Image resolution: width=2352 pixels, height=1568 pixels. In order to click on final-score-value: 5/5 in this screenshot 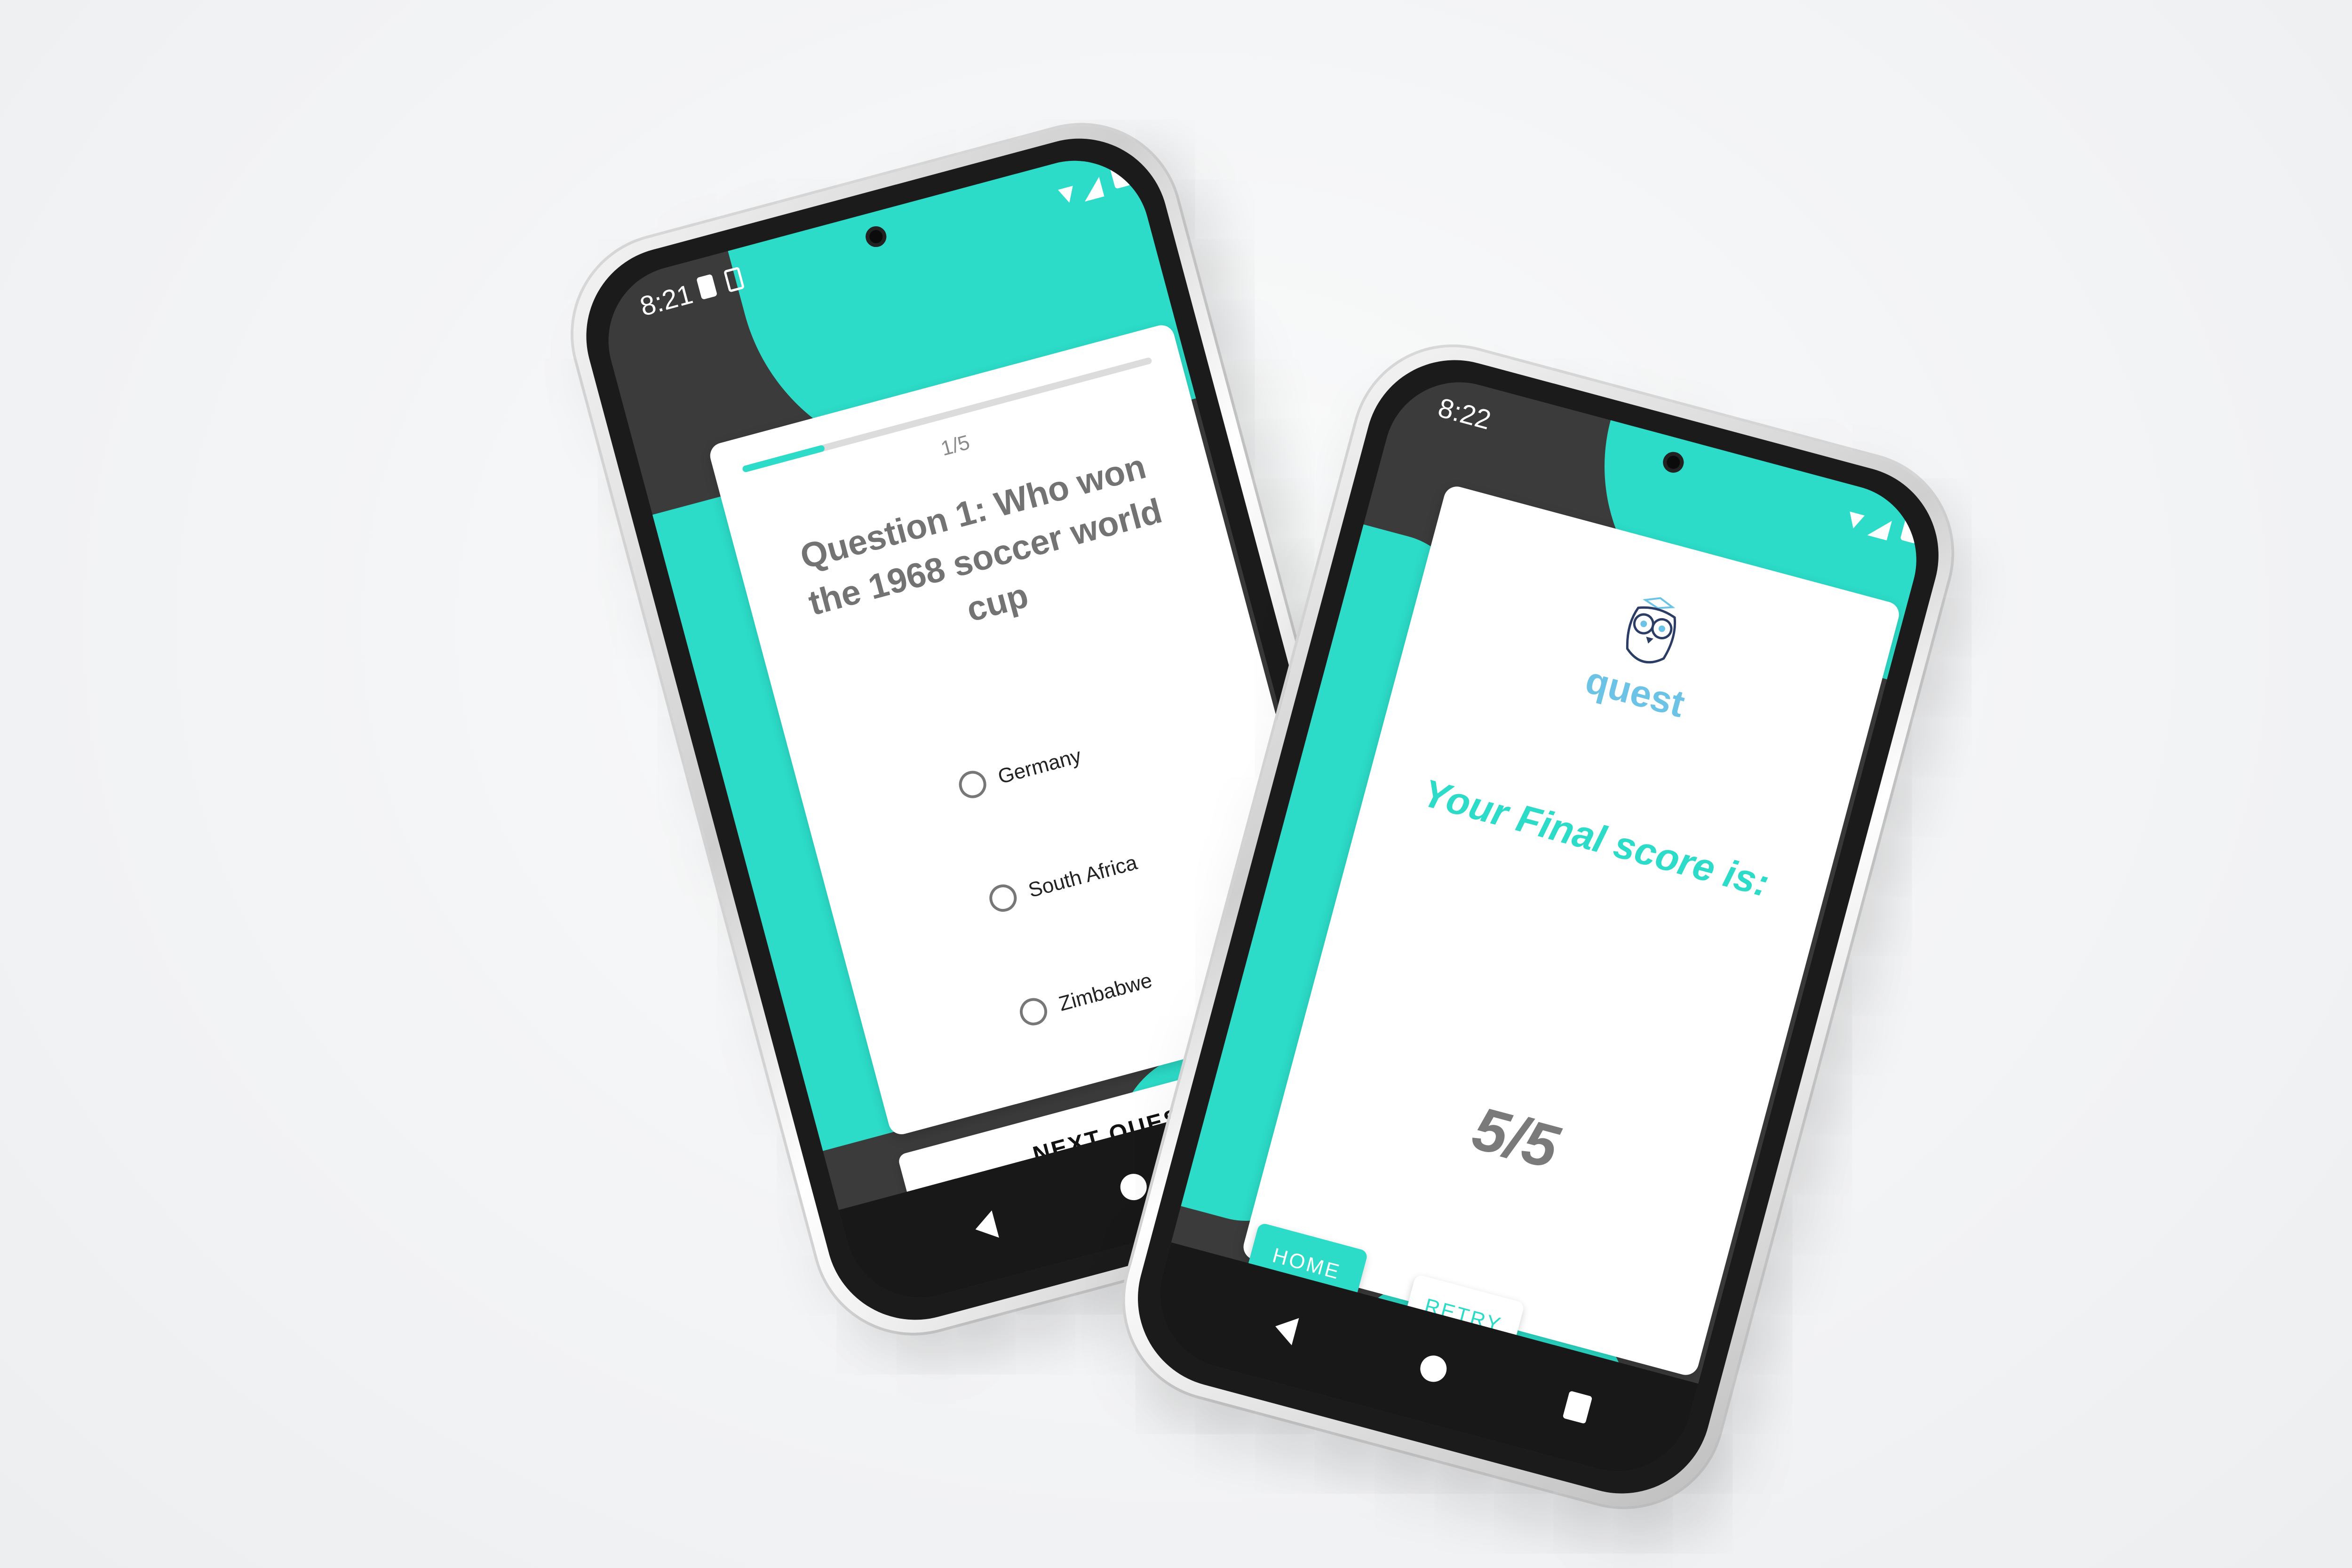, I will do `click(1516, 1137)`.